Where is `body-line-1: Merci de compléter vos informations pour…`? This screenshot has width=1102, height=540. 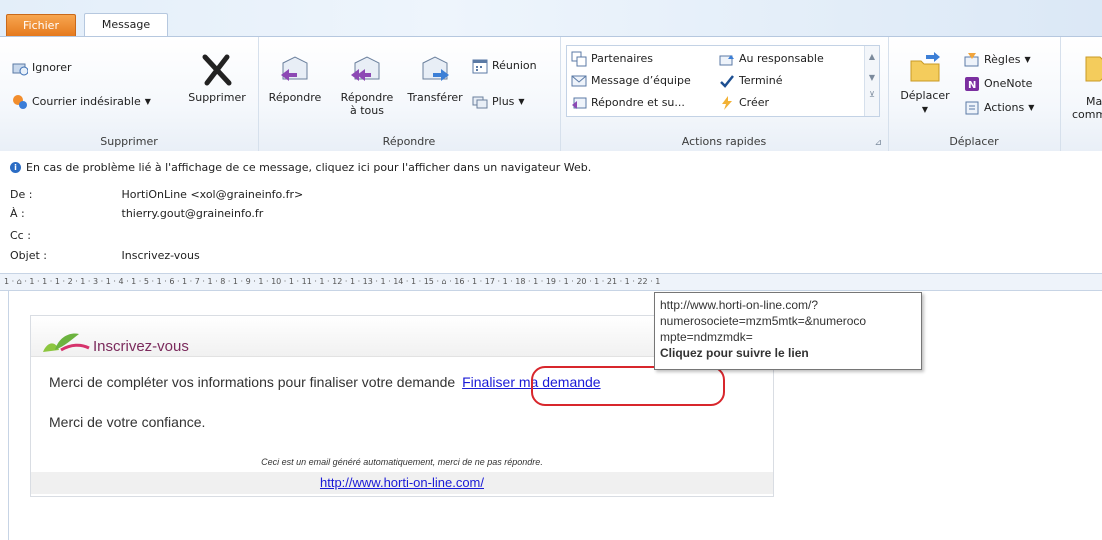 body-line-1: Merci de compléter vos informations pour… is located at coordinates (325, 382).